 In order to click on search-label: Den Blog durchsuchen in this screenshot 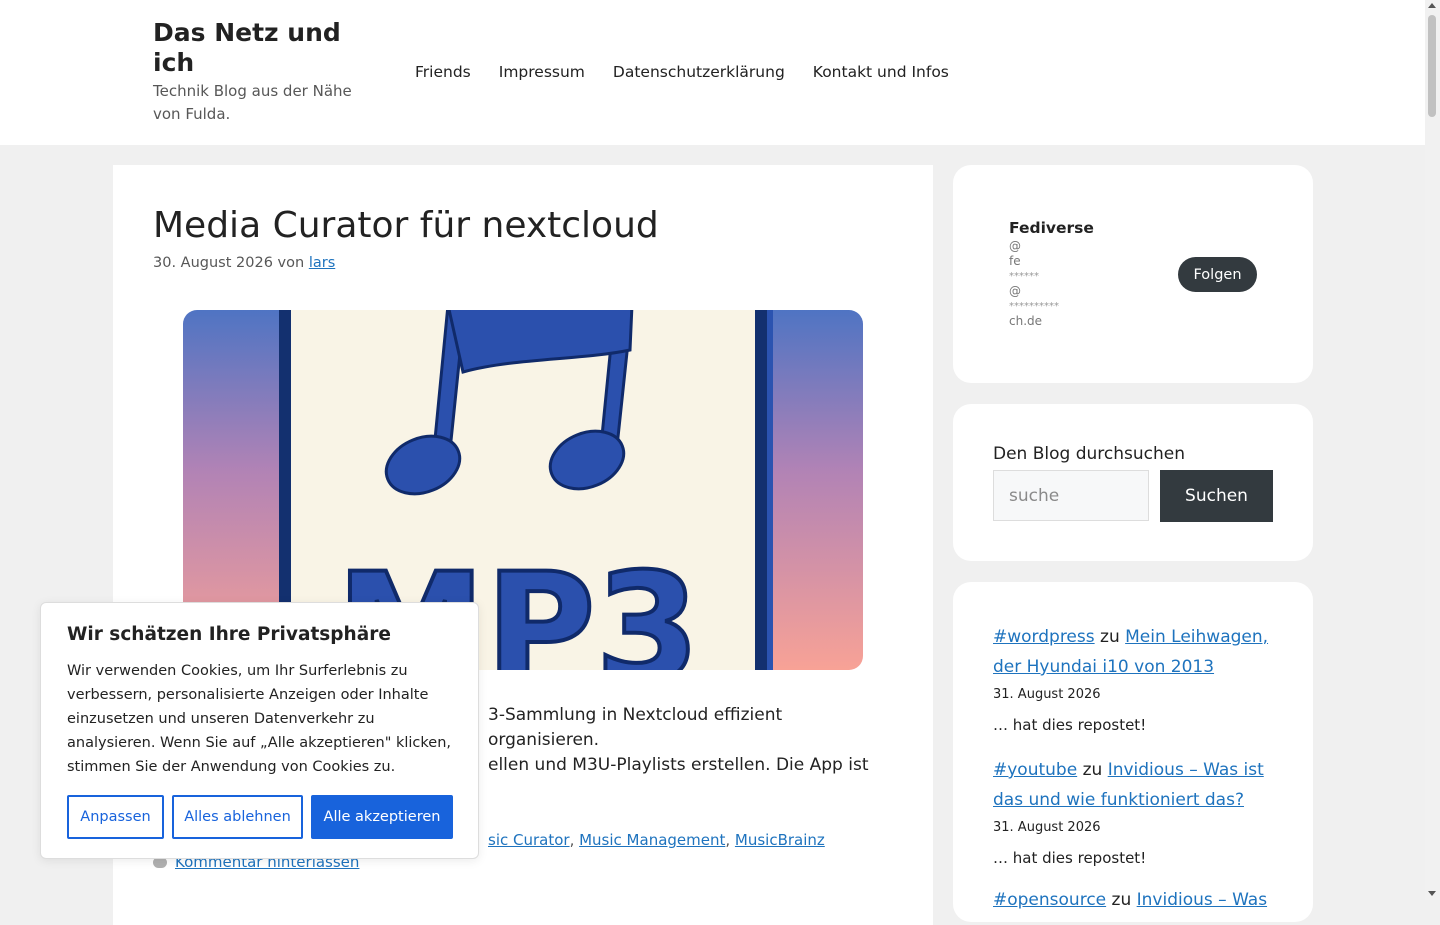, I will do `click(1089, 454)`.